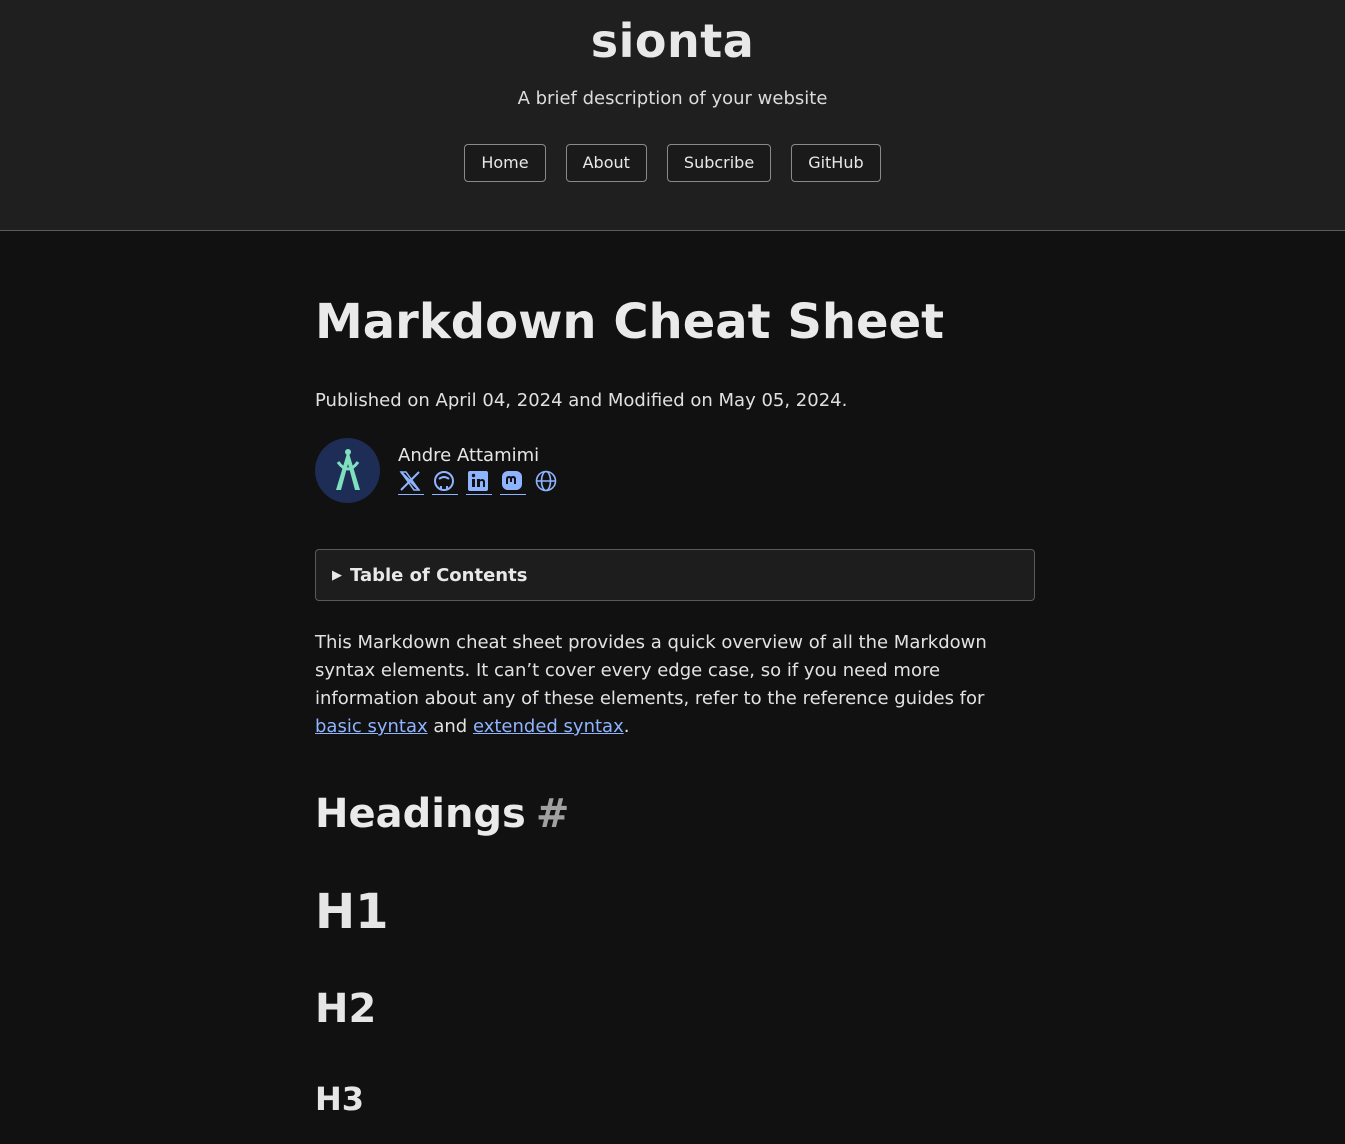 This screenshot has height=1144, width=1345. I want to click on toc-label: Table of Contents, so click(439, 575).